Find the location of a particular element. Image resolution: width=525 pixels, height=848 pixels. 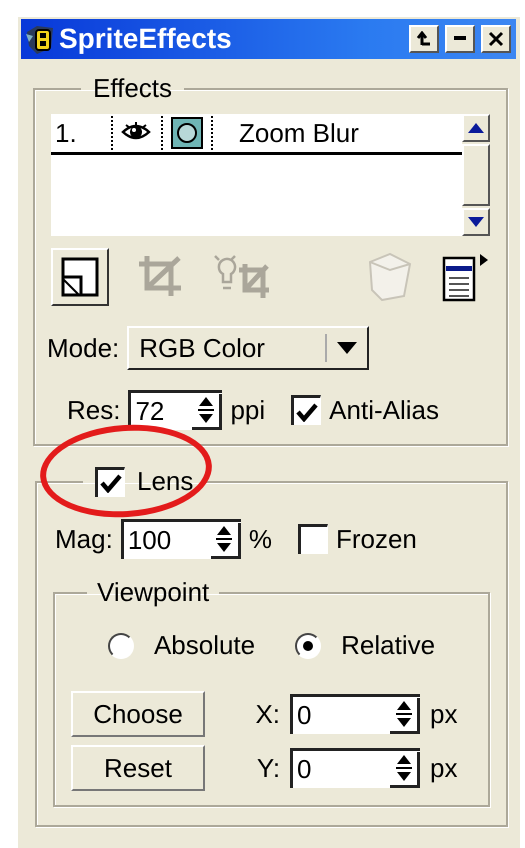

new-layer-icon is located at coordinates (80, 277).